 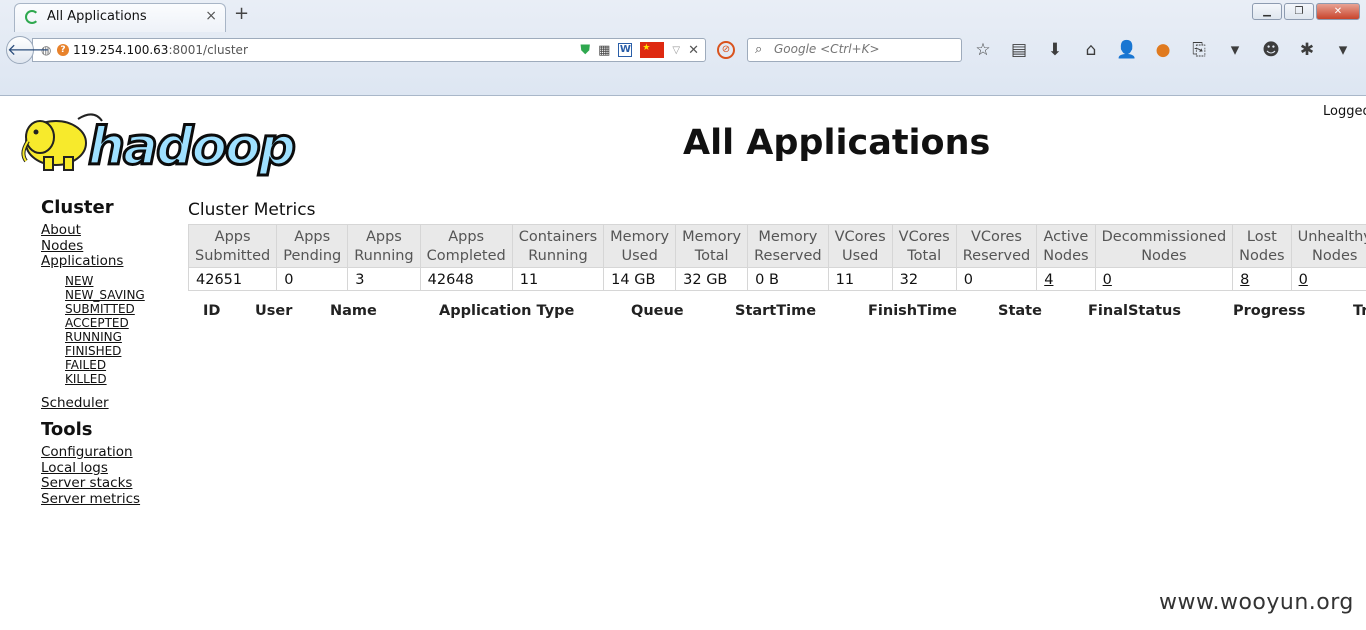 What do you see at coordinates (1307, 50) in the screenshot?
I see `bug-icon: ✱` at bounding box center [1307, 50].